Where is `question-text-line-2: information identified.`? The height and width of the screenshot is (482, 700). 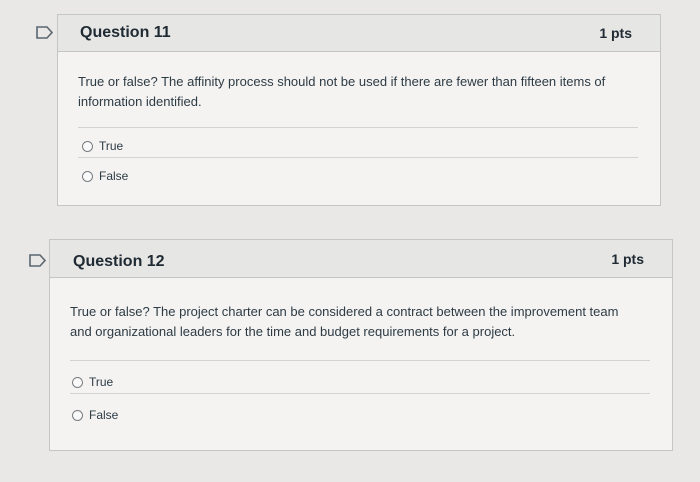 question-text-line-2: information identified. is located at coordinates (140, 101).